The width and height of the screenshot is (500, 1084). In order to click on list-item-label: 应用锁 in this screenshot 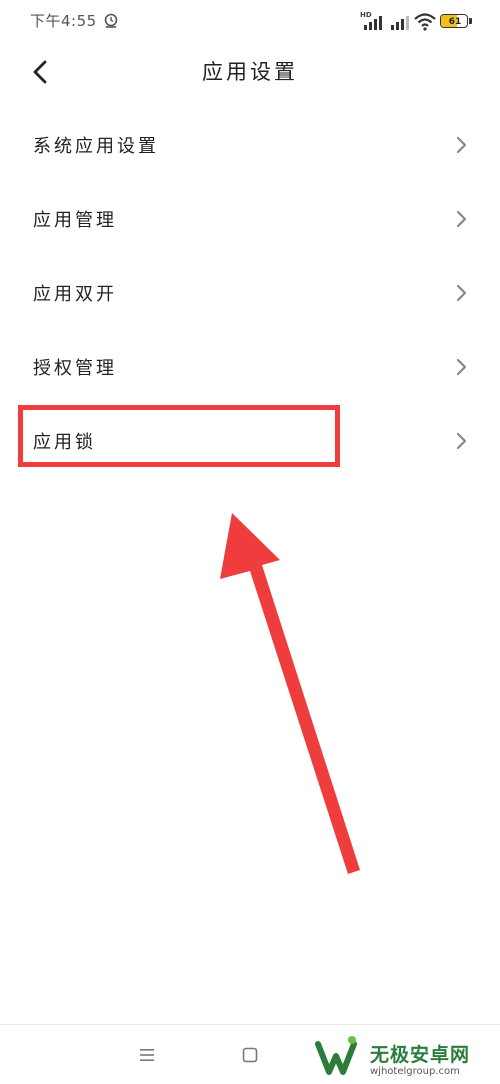, I will do `click(64, 442)`.